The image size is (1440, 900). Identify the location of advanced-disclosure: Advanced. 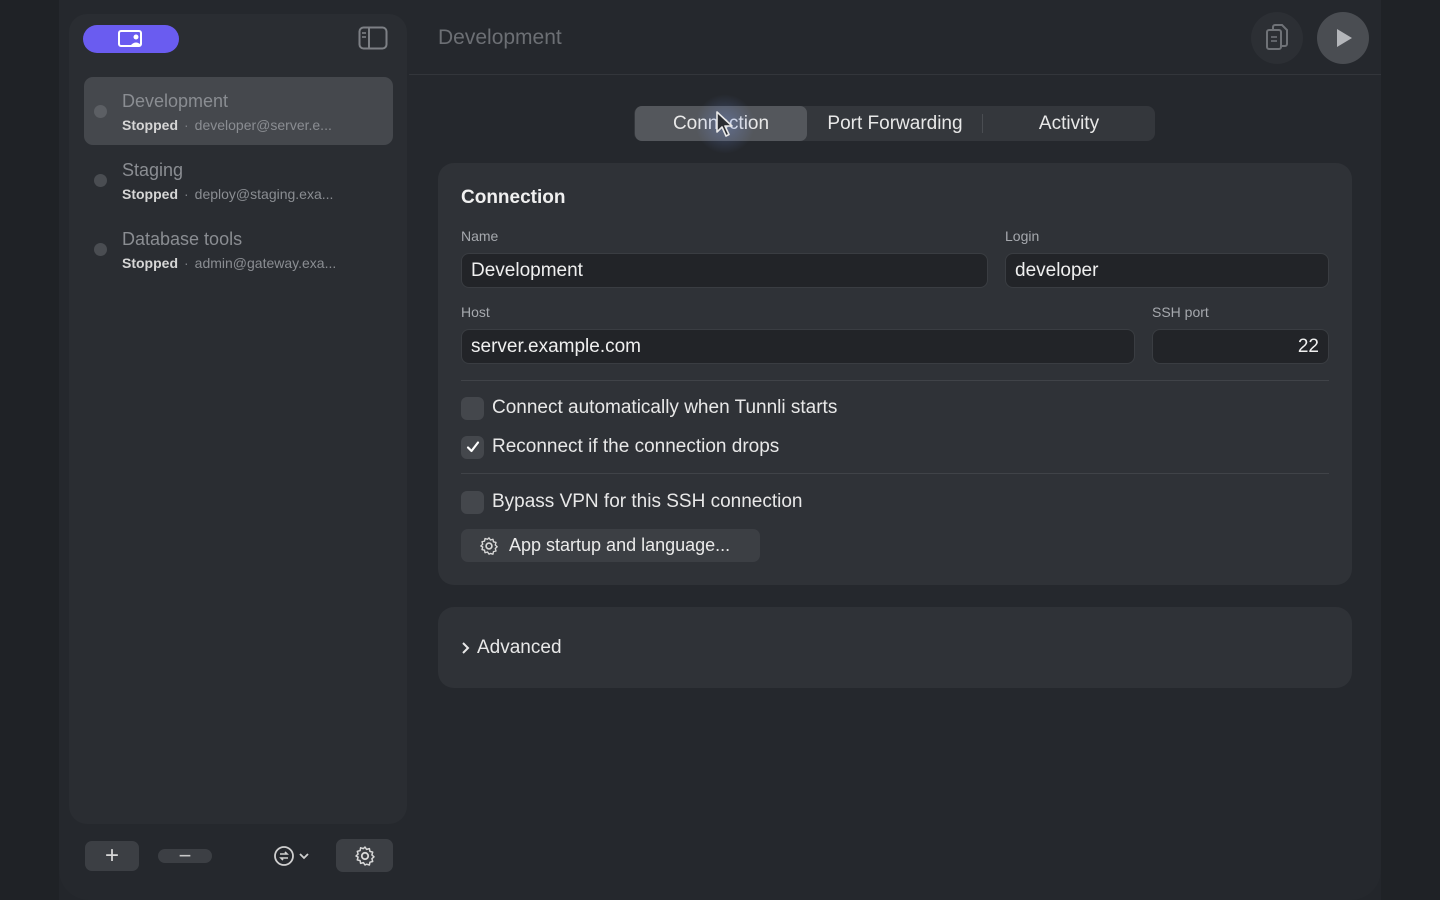
(511, 648).